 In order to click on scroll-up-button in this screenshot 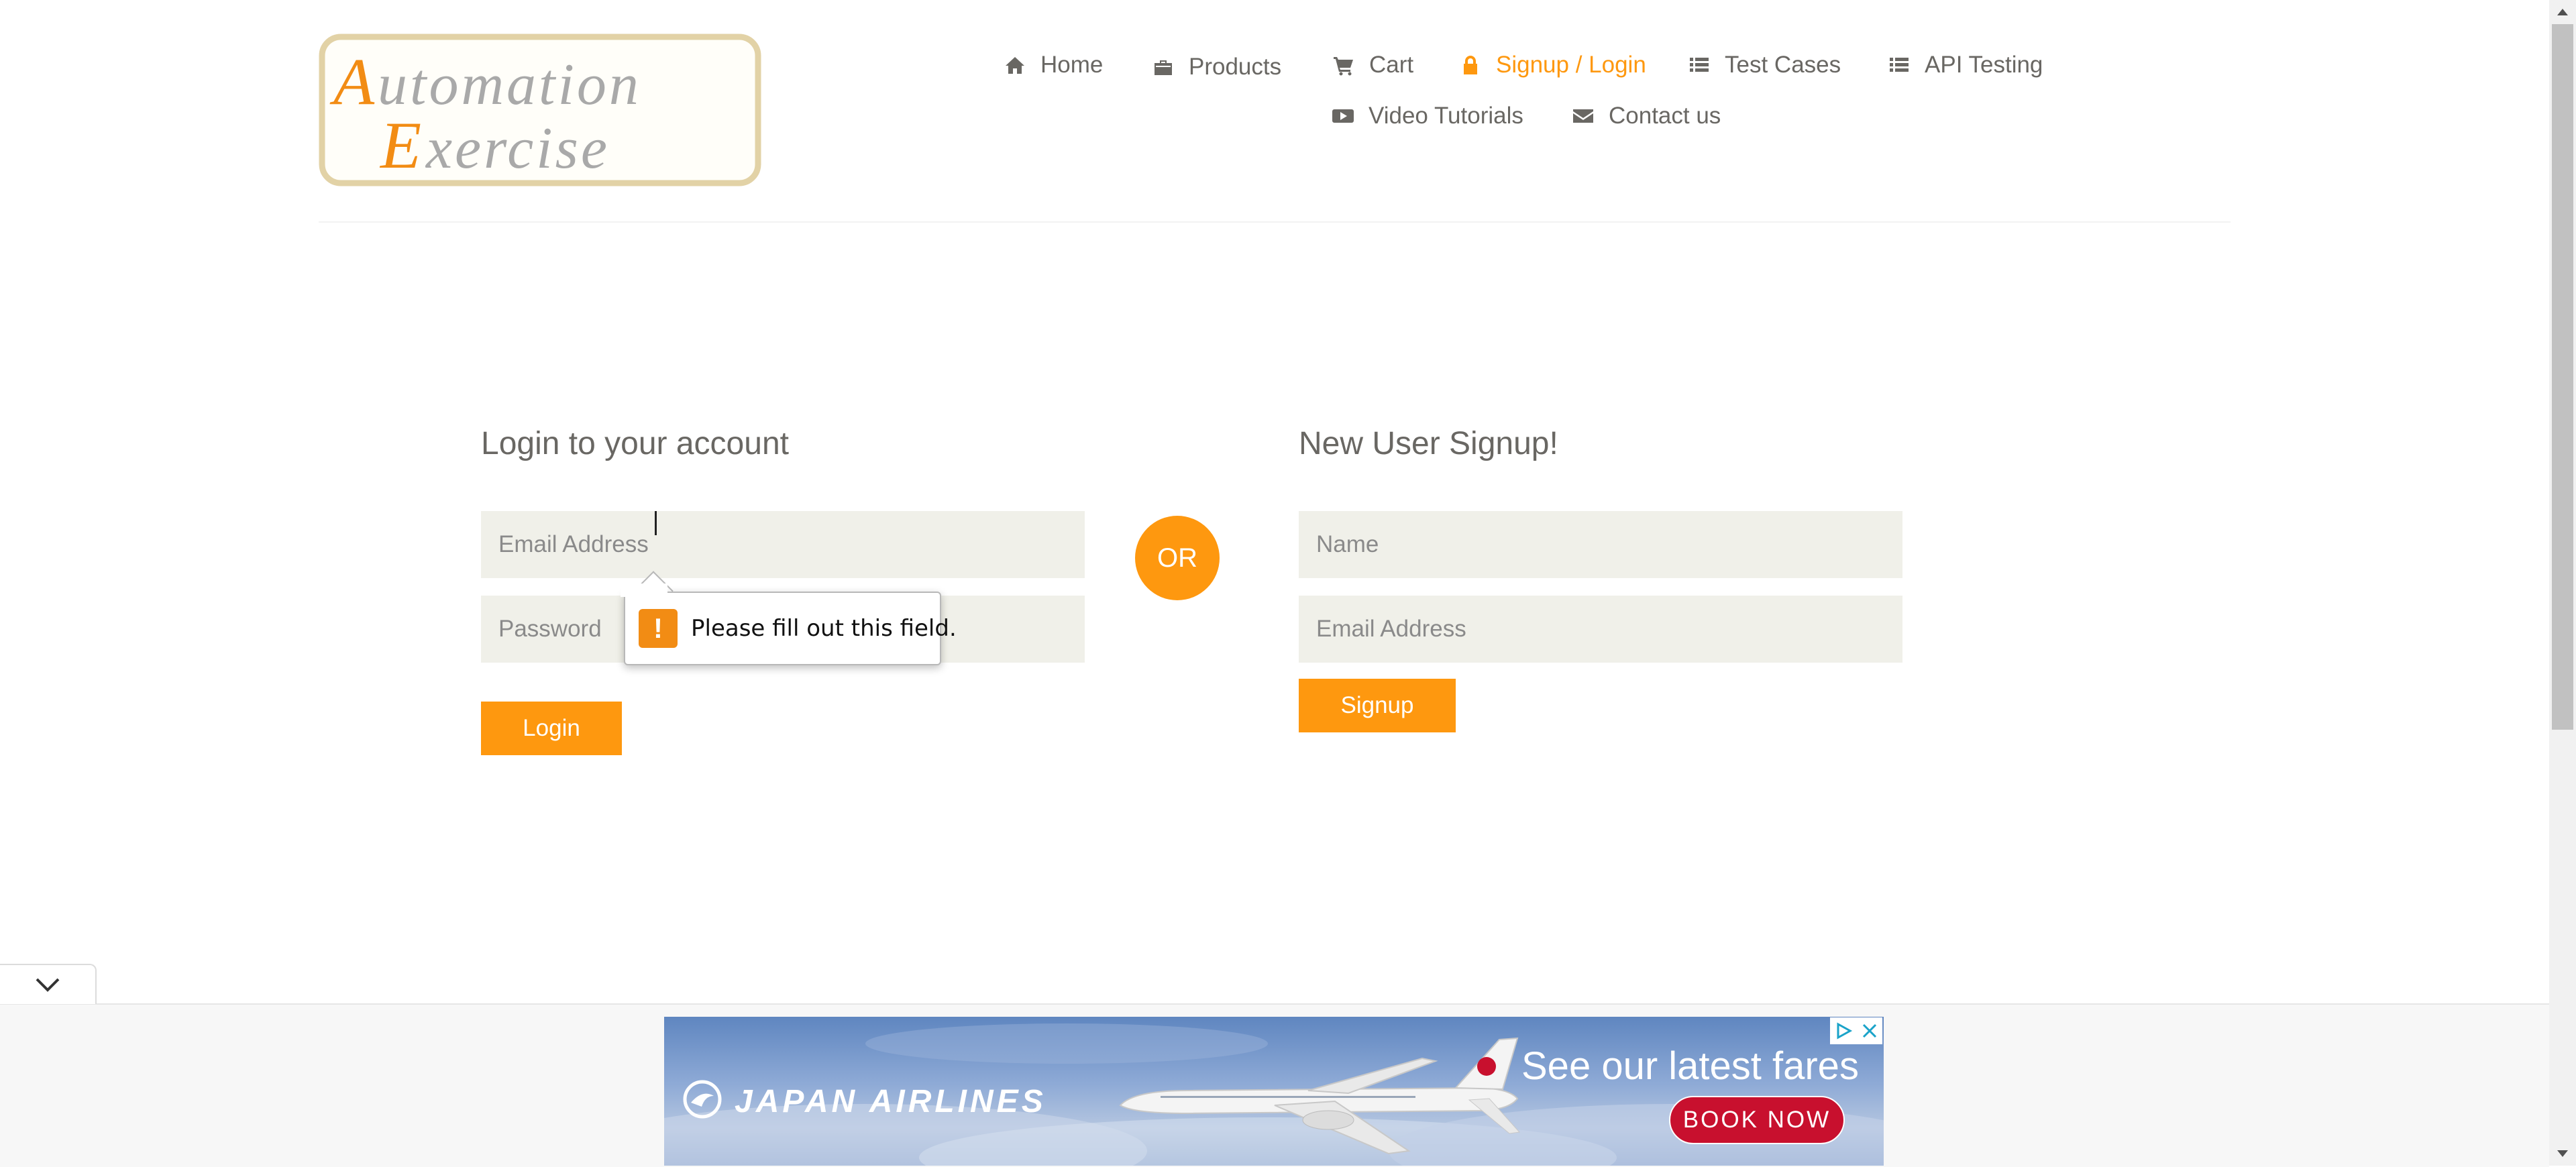, I will do `click(2562, 12)`.